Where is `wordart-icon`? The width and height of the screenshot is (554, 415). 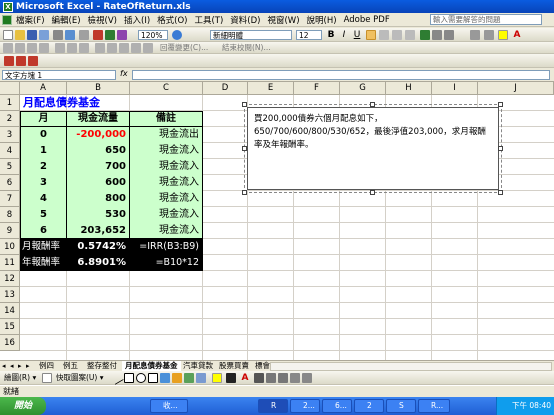
wordart-icon is located at coordinates (165, 378).